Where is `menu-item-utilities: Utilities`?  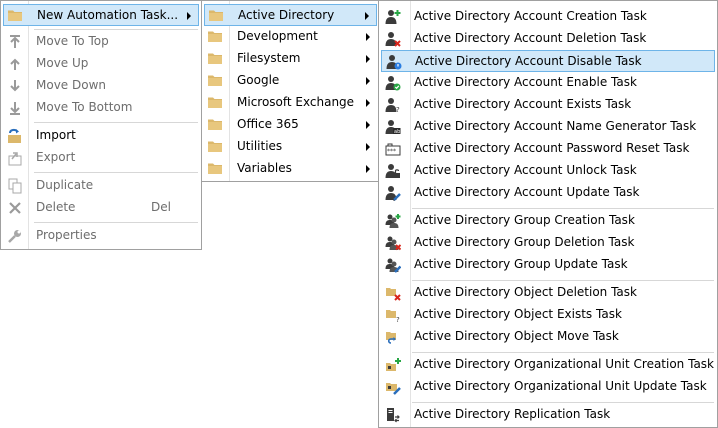 menu-item-utilities: Utilities is located at coordinates (290, 147).